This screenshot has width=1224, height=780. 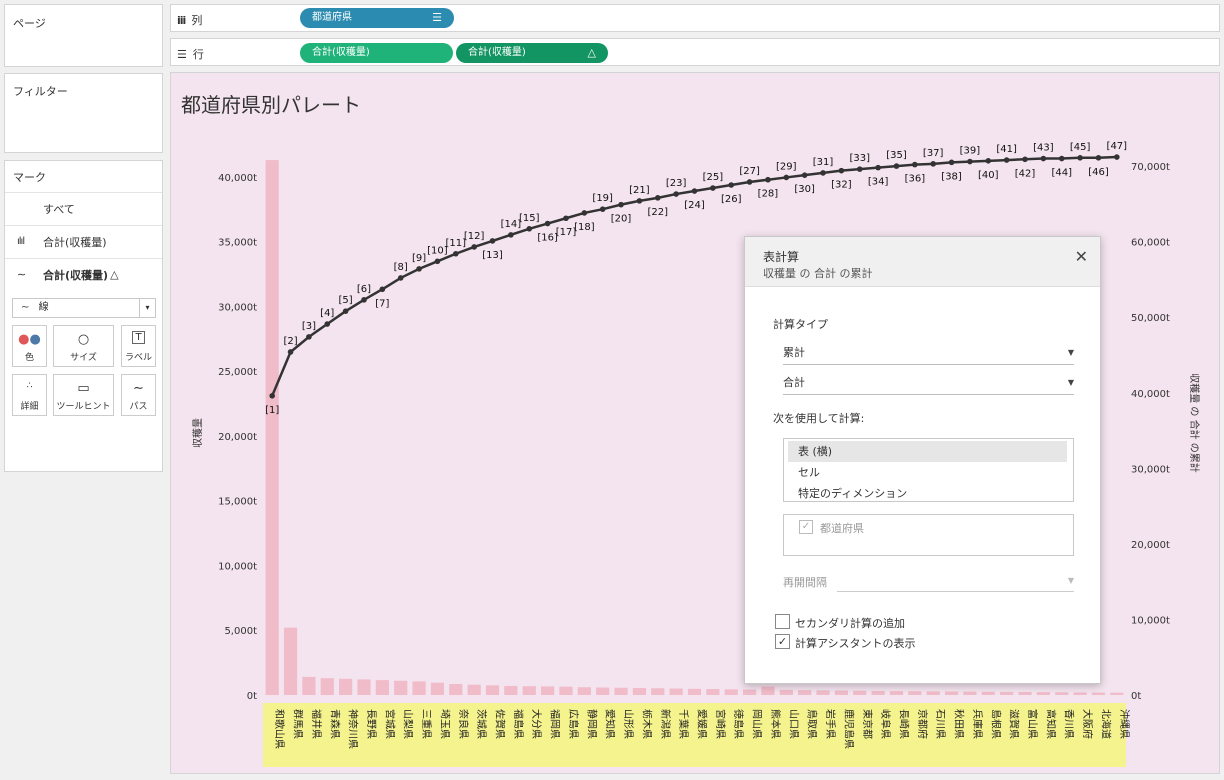 I want to click on mark-type-value: 線, so click(x=43, y=307).